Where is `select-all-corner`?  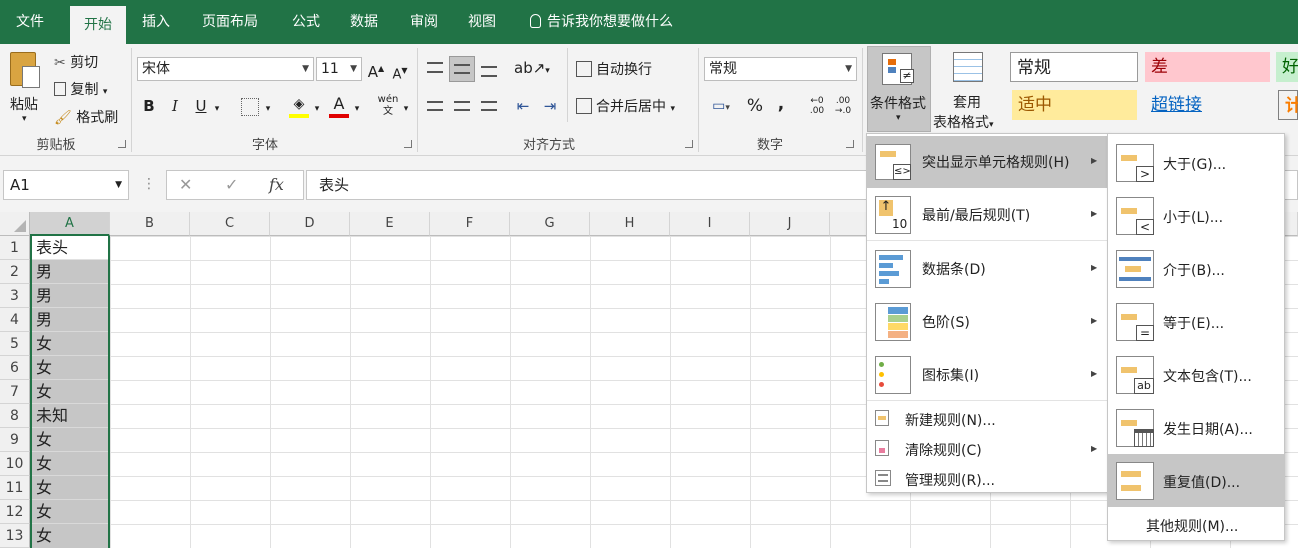 select-all-corner is located at coordinates (15, 224).